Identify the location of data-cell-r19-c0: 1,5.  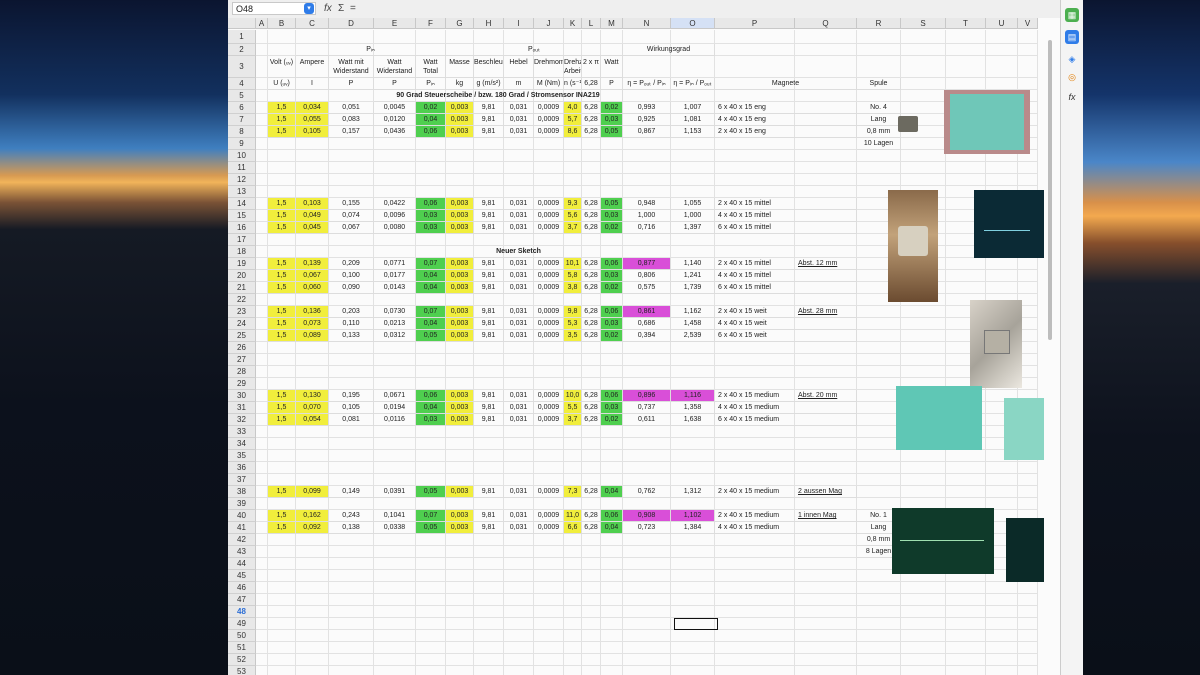
(282, 264).